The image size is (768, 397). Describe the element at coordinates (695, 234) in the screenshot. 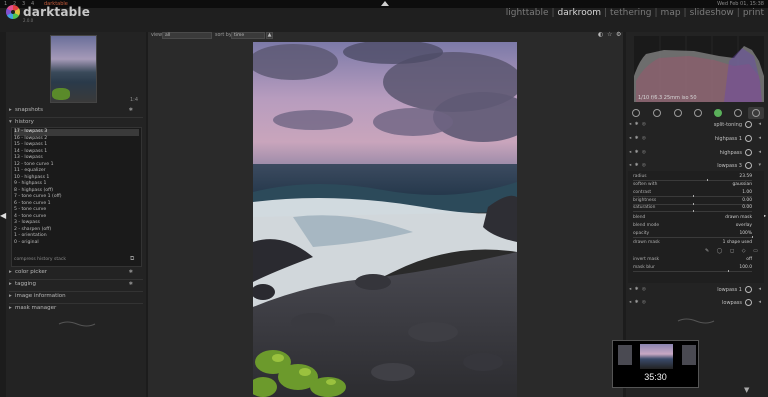

I see `param-row: opacity 100%` at that location.